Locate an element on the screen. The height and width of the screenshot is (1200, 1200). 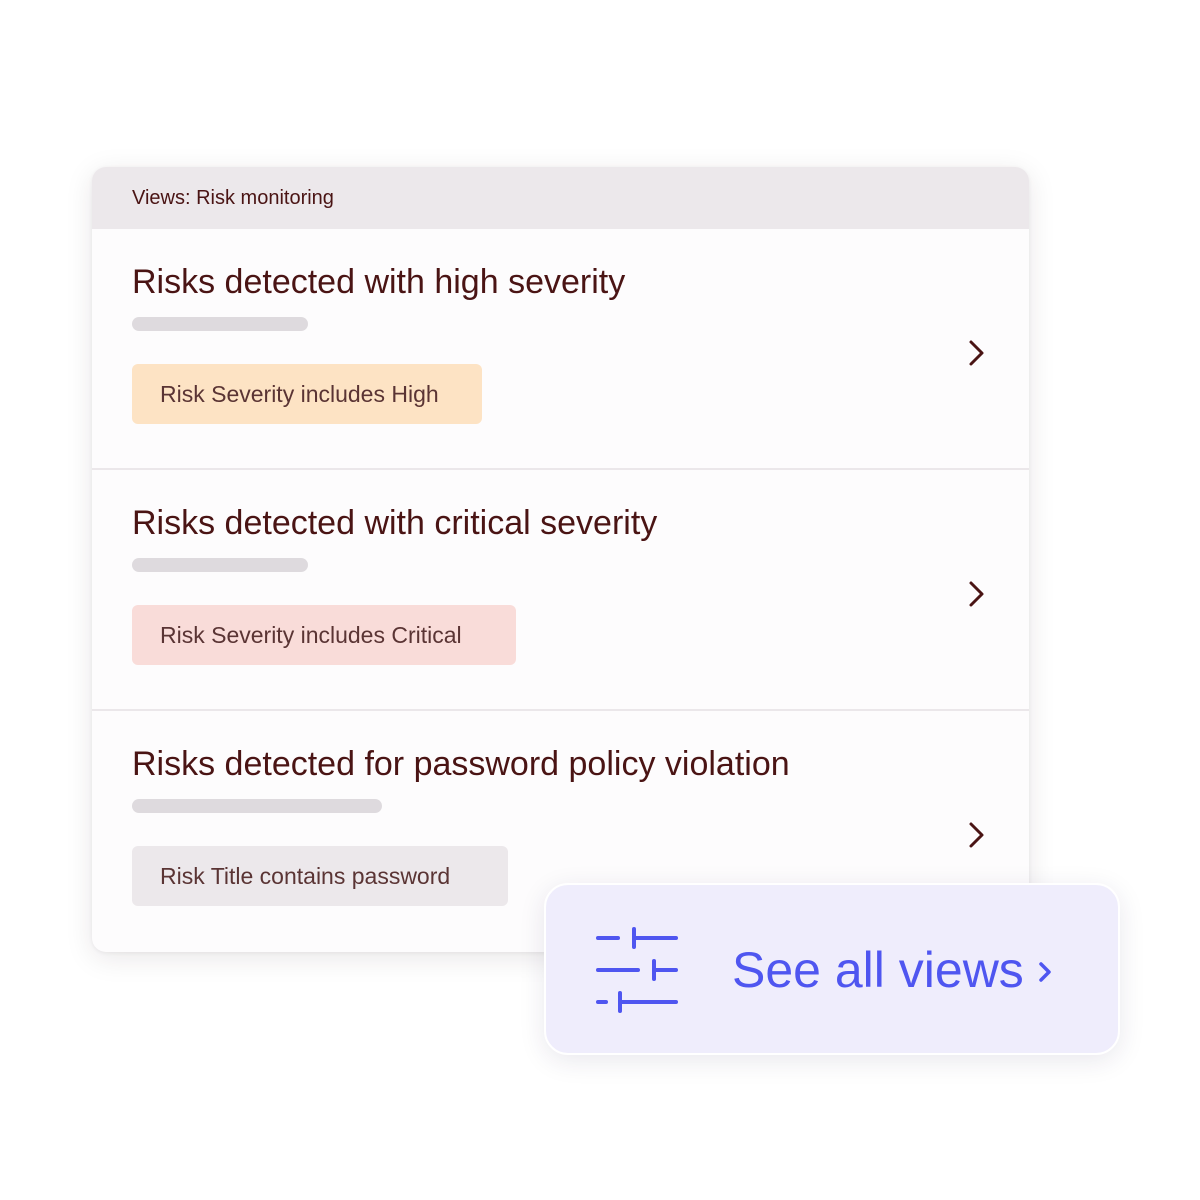
filter-chip: Risk Severity includes Critical is located at coordinates (324, 635).